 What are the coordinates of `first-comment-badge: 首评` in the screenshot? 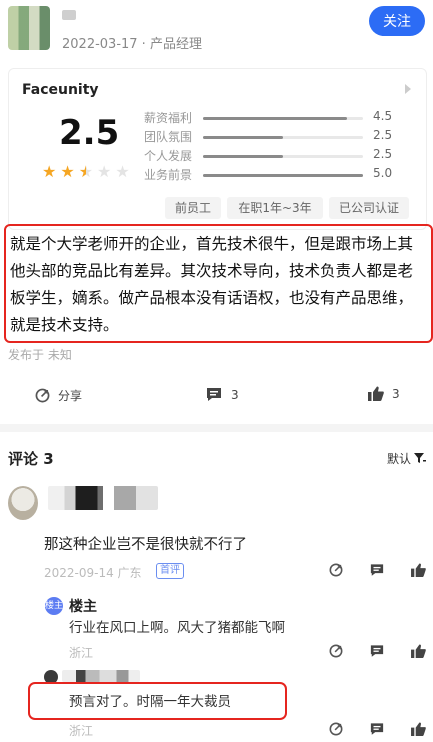 It's located at (170, 571).